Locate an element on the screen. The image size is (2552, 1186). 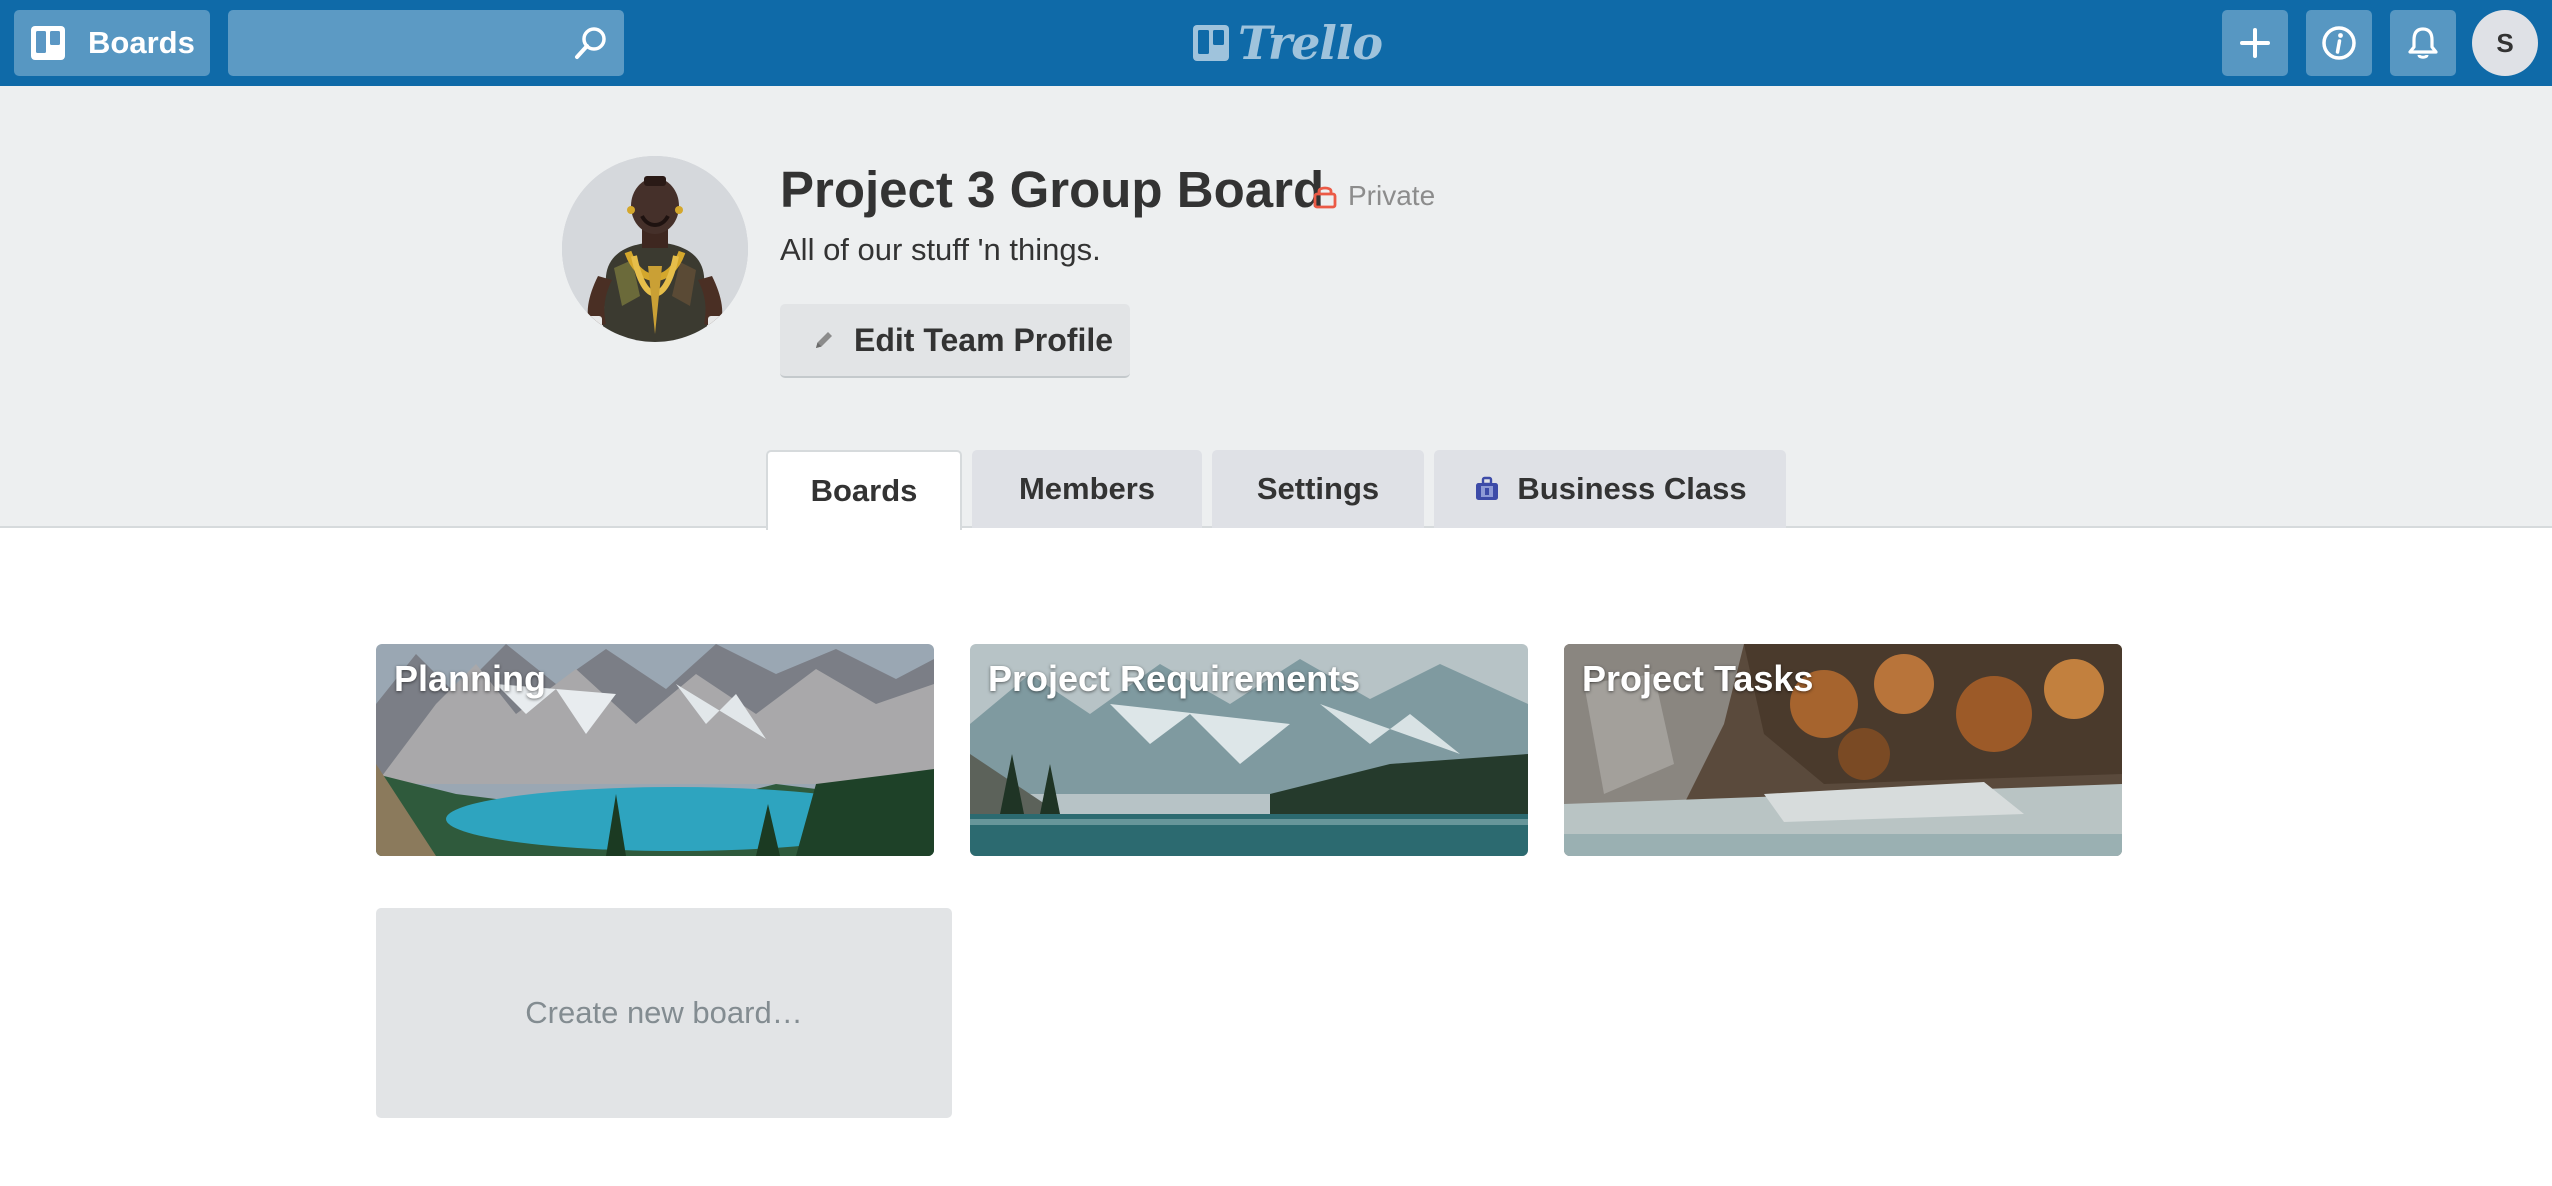
tab-business-class: Business Class is located at coordinates (1610, 489).